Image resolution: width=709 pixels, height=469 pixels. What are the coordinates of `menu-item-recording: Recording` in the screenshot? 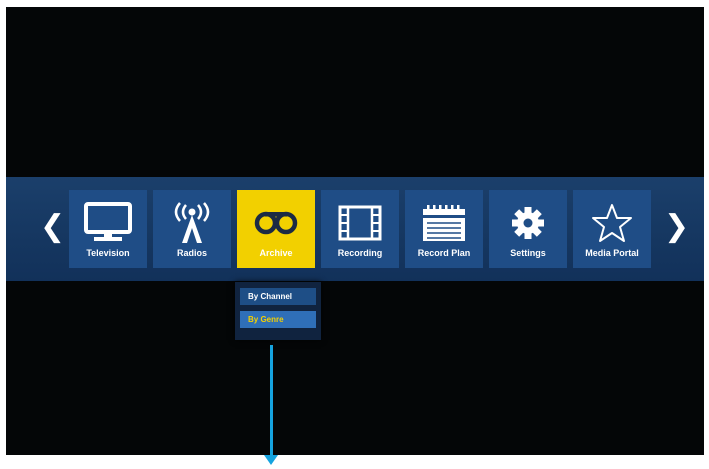 It's located at (360, 229).